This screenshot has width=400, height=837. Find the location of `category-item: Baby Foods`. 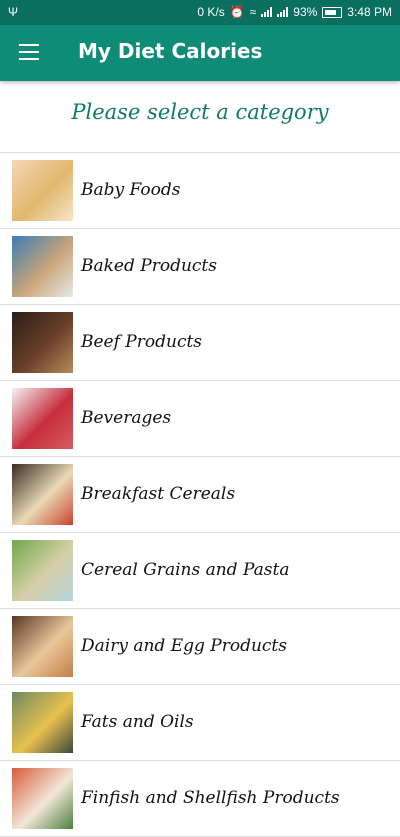

category-item: Baby Foods is located at coordinates (200, 190).